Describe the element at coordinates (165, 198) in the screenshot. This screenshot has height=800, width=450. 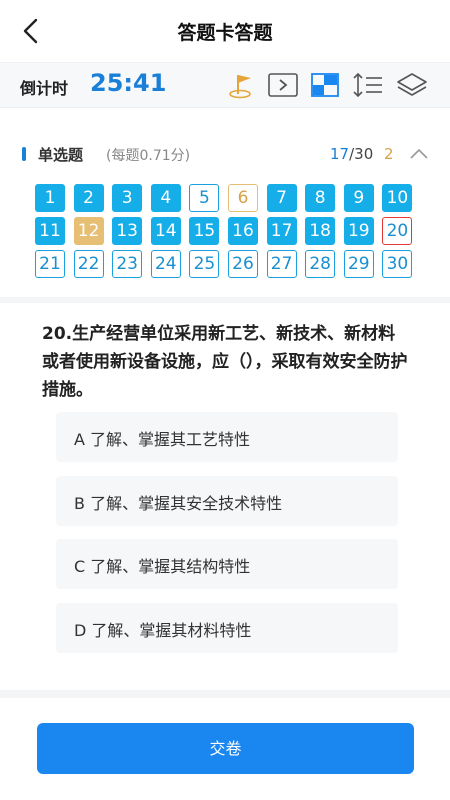
I see `question-number-button: 4` at that location.